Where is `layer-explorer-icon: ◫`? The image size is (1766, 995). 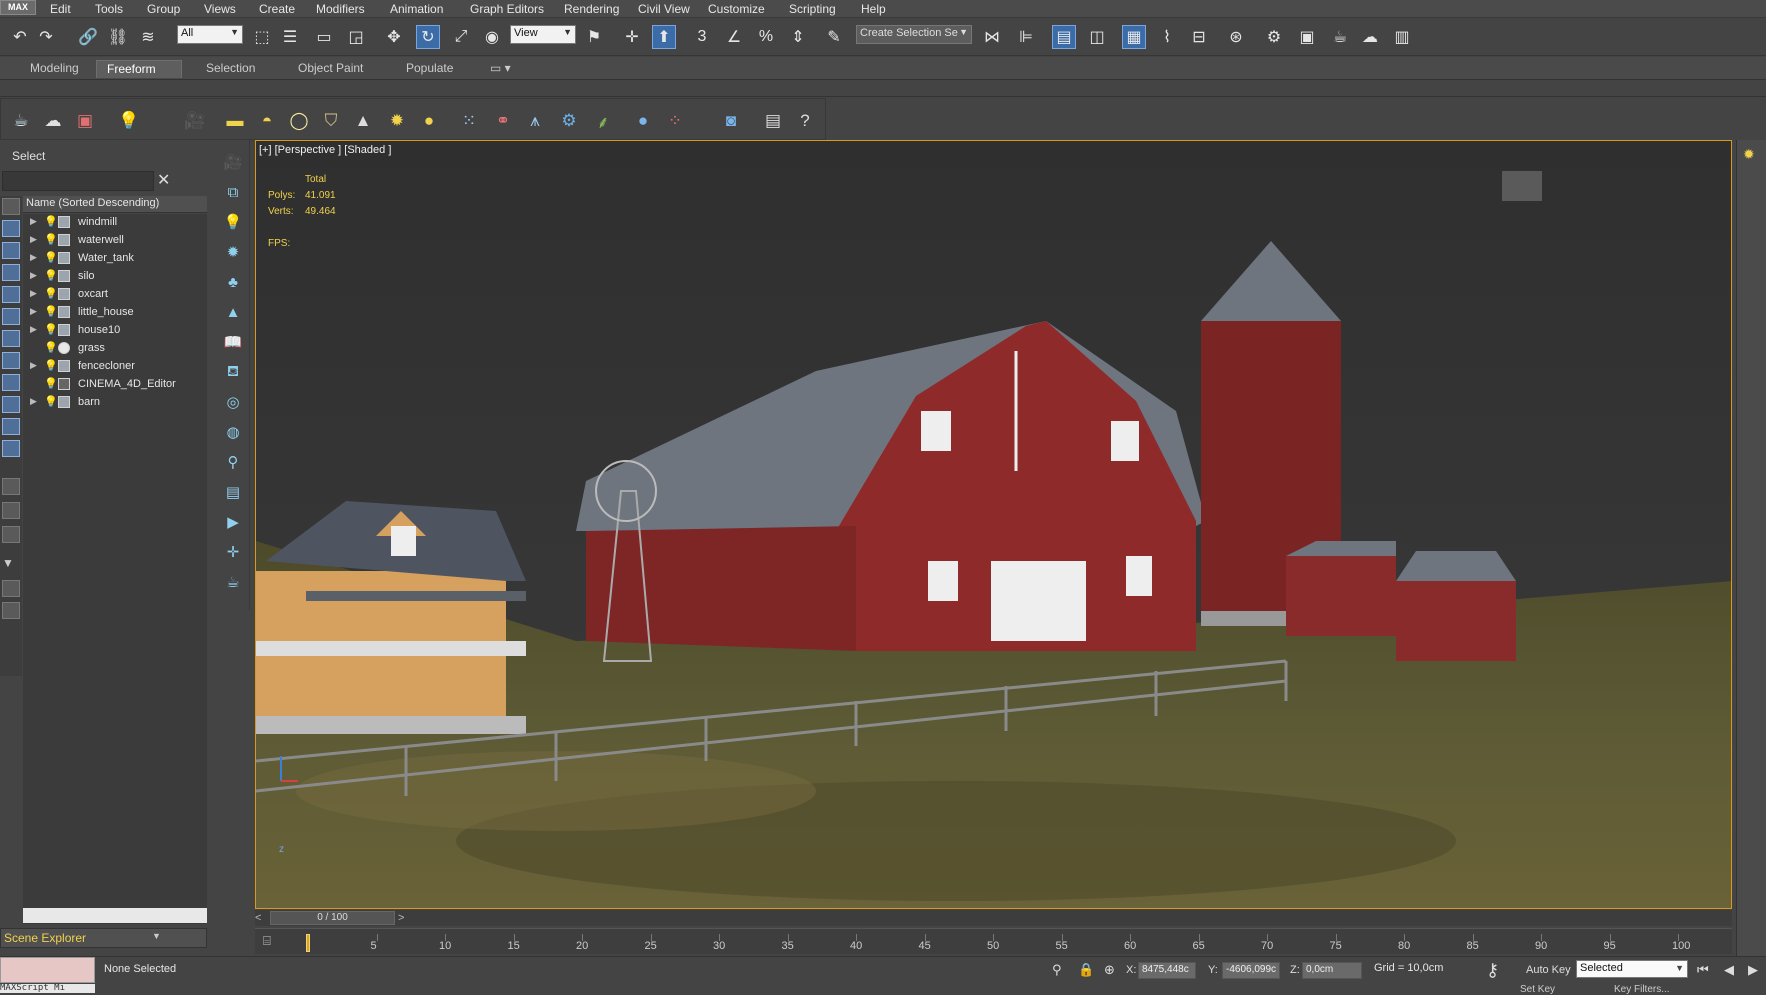
layer-explorer-icon: ◫ is located at coordinates (1097, 37).